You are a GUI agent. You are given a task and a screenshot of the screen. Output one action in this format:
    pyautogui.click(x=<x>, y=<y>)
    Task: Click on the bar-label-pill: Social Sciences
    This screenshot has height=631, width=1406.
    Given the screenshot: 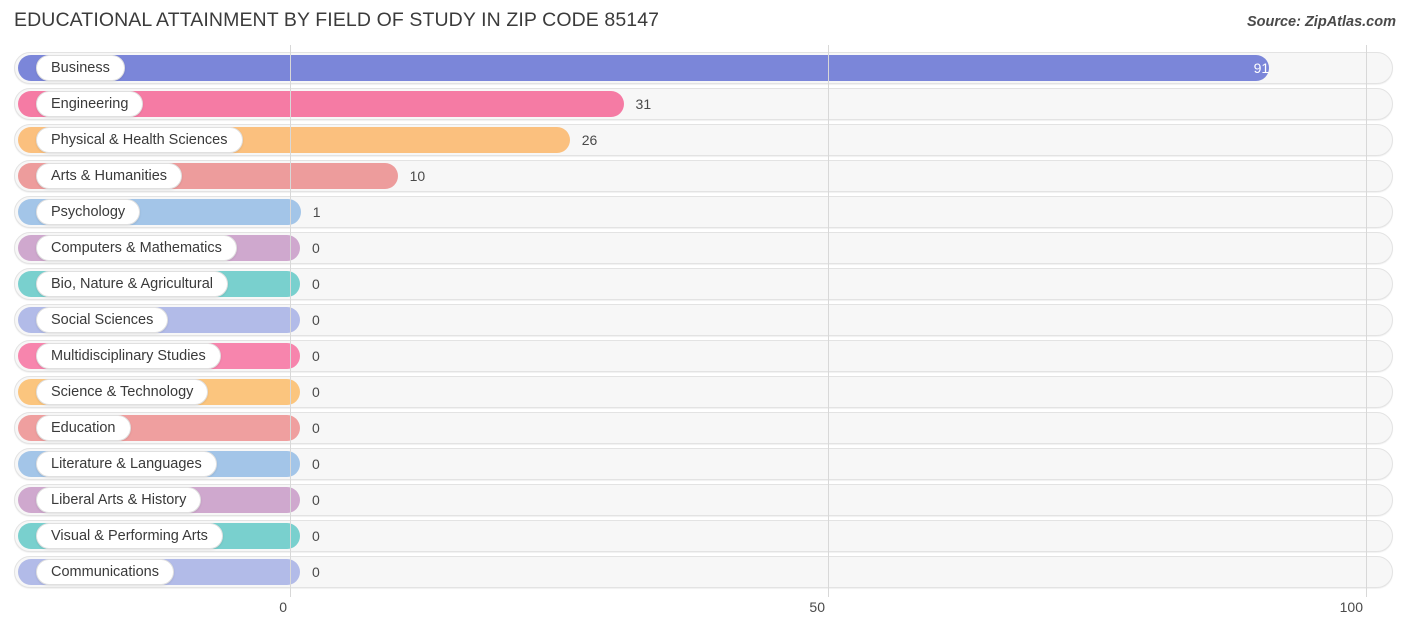 What is the action you would take?
    pyautogui.click(x=102, y=320)
    